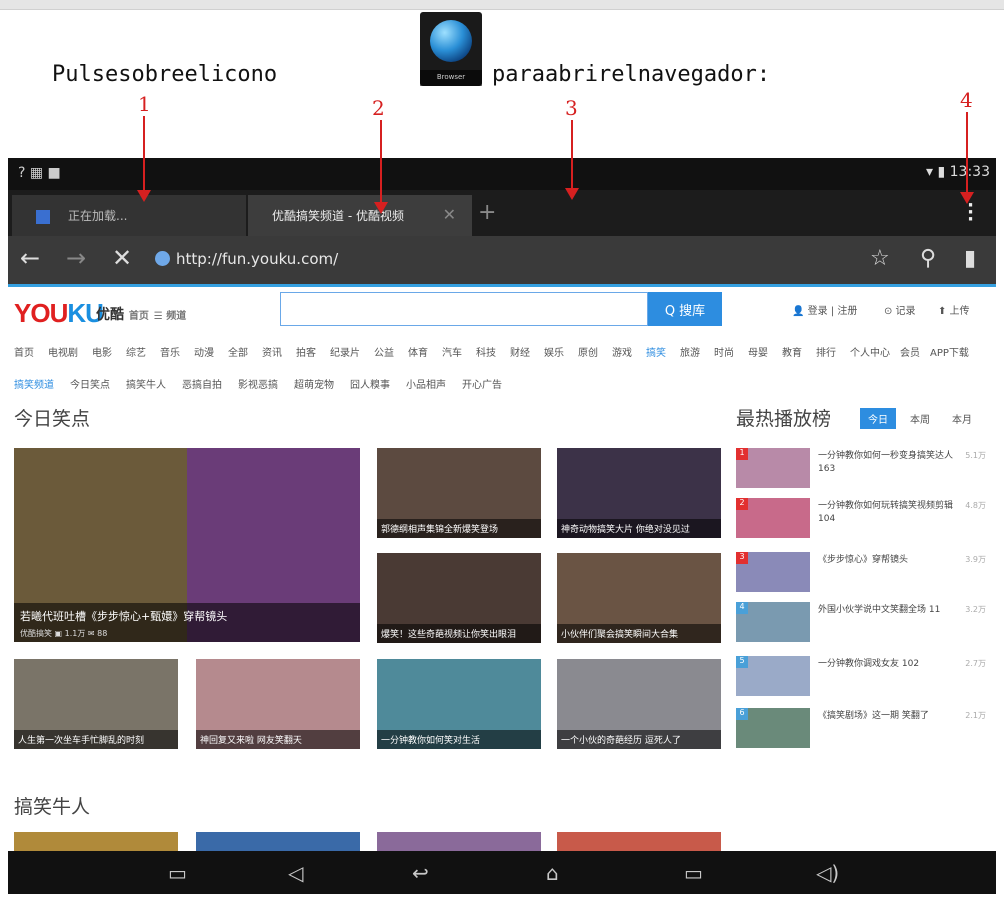  What do you see at coordinates (827, 873) in the screenshot?
I see `volume-up-icon: ◁)` at bounding box center [827, 873].